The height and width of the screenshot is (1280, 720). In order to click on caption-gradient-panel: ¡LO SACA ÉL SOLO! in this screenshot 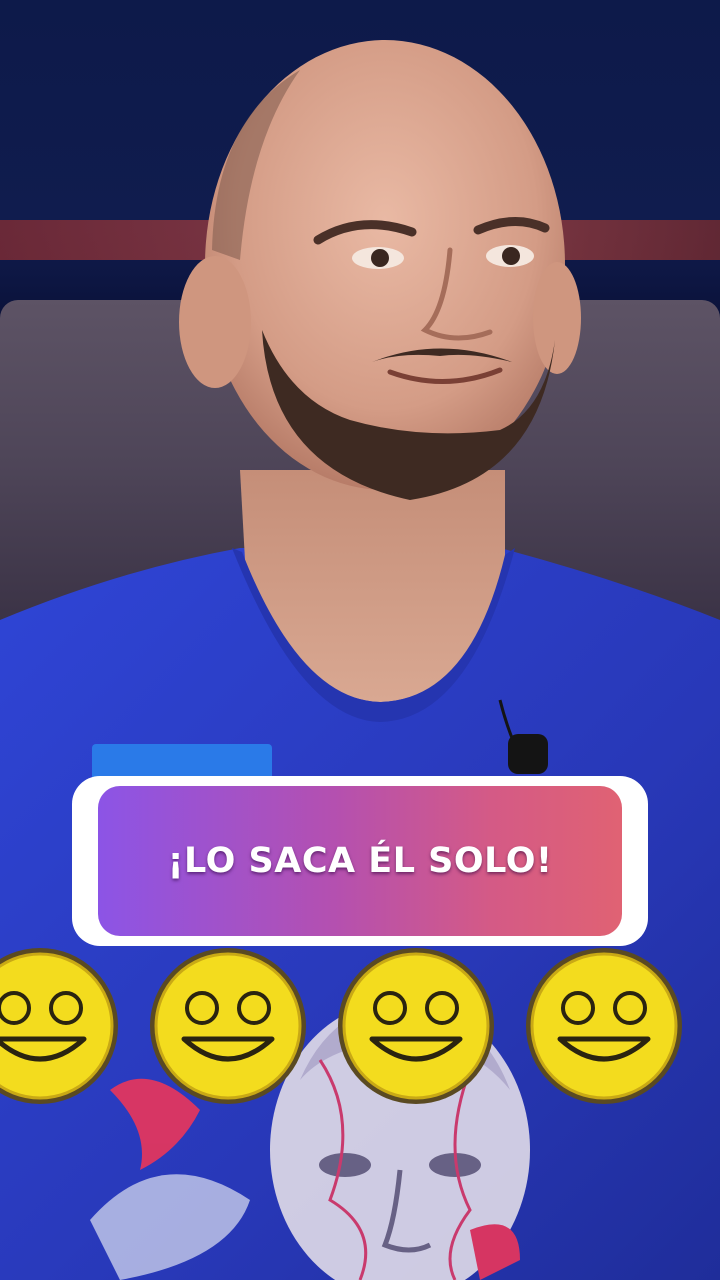, I will do `click(360, 861)`.